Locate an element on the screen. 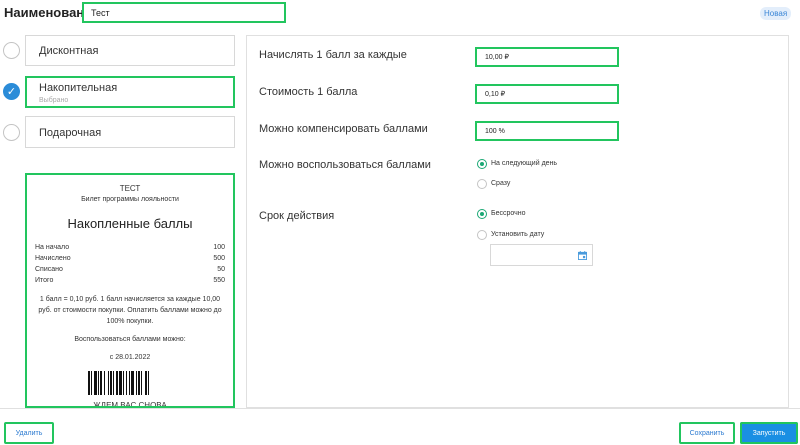 The image size is (800, 445). accrual-input is located at coordinates (547, 57).